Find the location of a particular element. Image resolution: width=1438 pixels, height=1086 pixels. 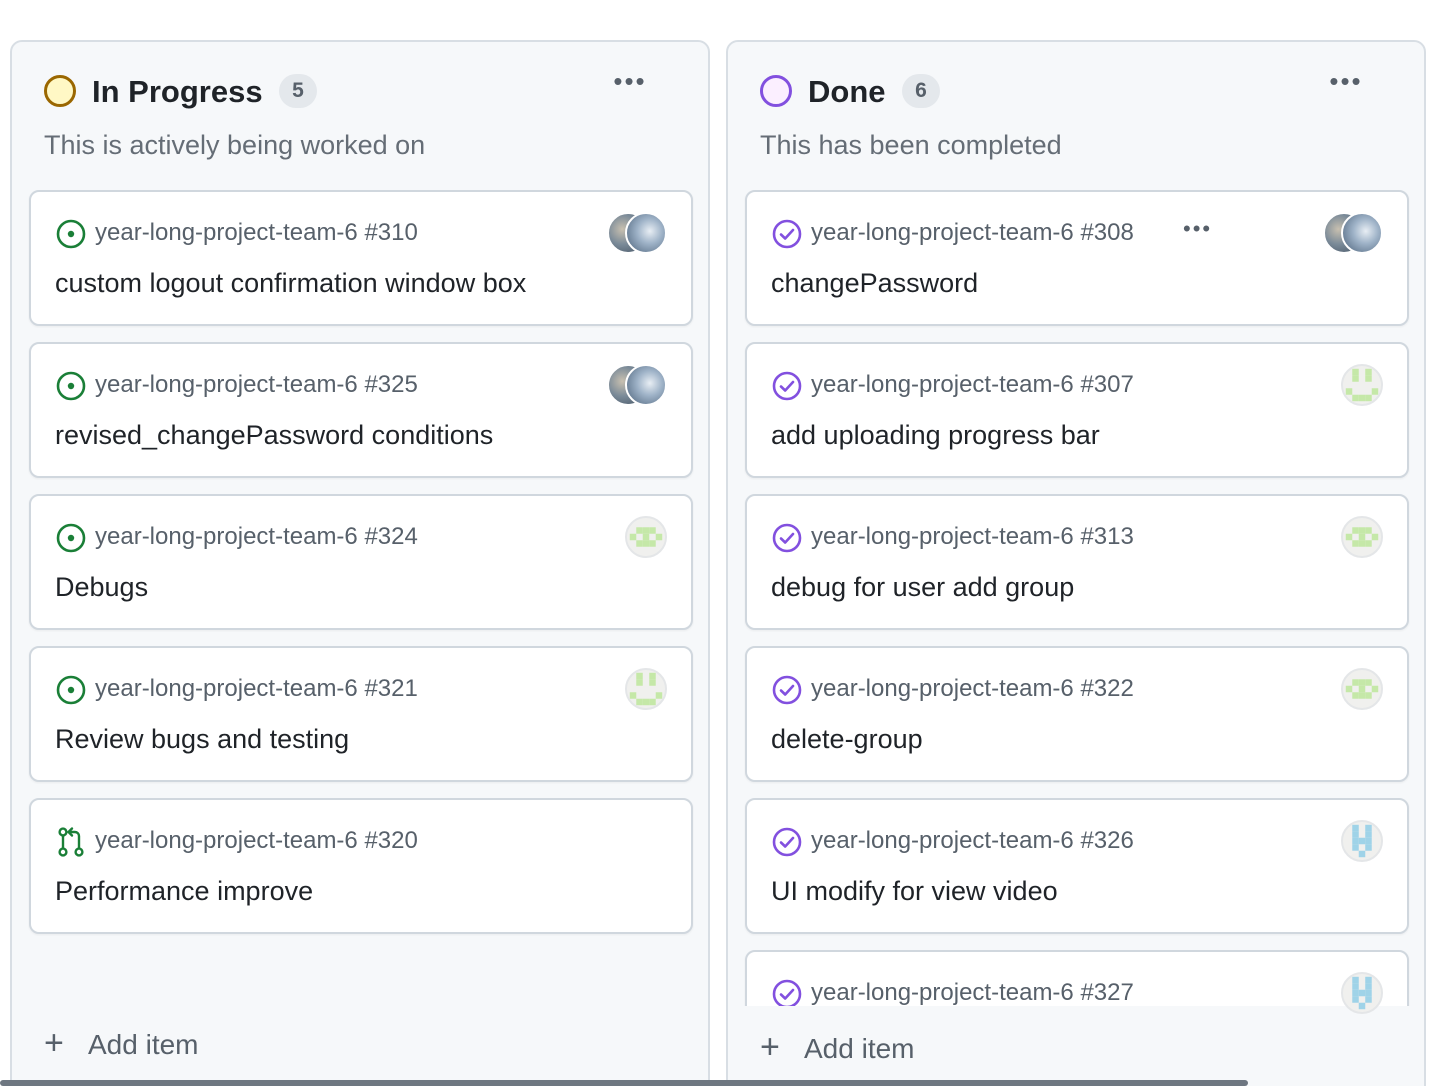

card-repo-reference: year-long-project-team-6 #325 is located at coordinates (256, 385).